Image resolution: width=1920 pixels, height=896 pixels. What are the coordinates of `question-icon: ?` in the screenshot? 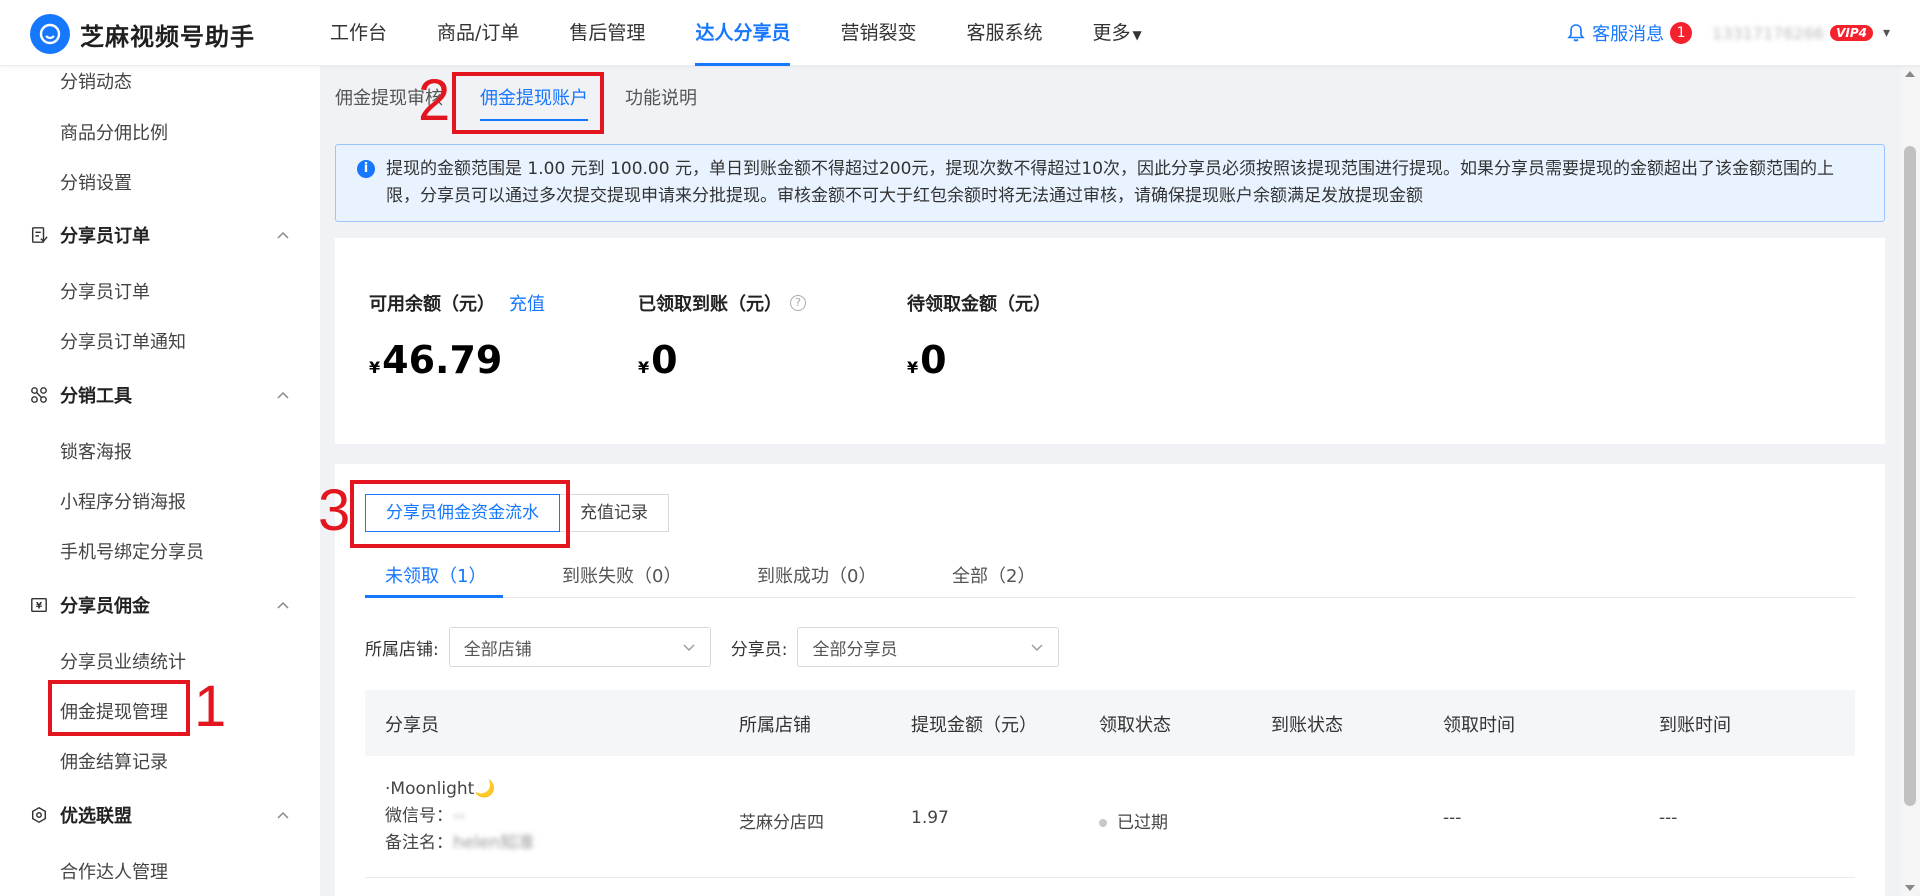 It's located at (798, 303).